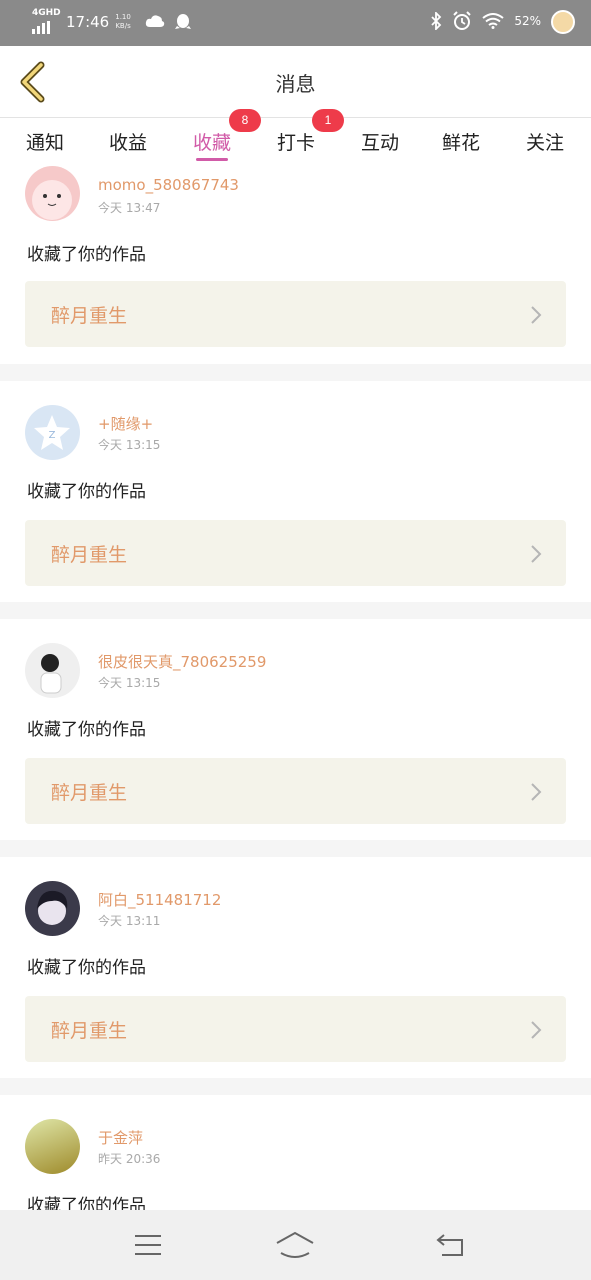  I want to click on tab-earnings: 收益, so click(128, 141).